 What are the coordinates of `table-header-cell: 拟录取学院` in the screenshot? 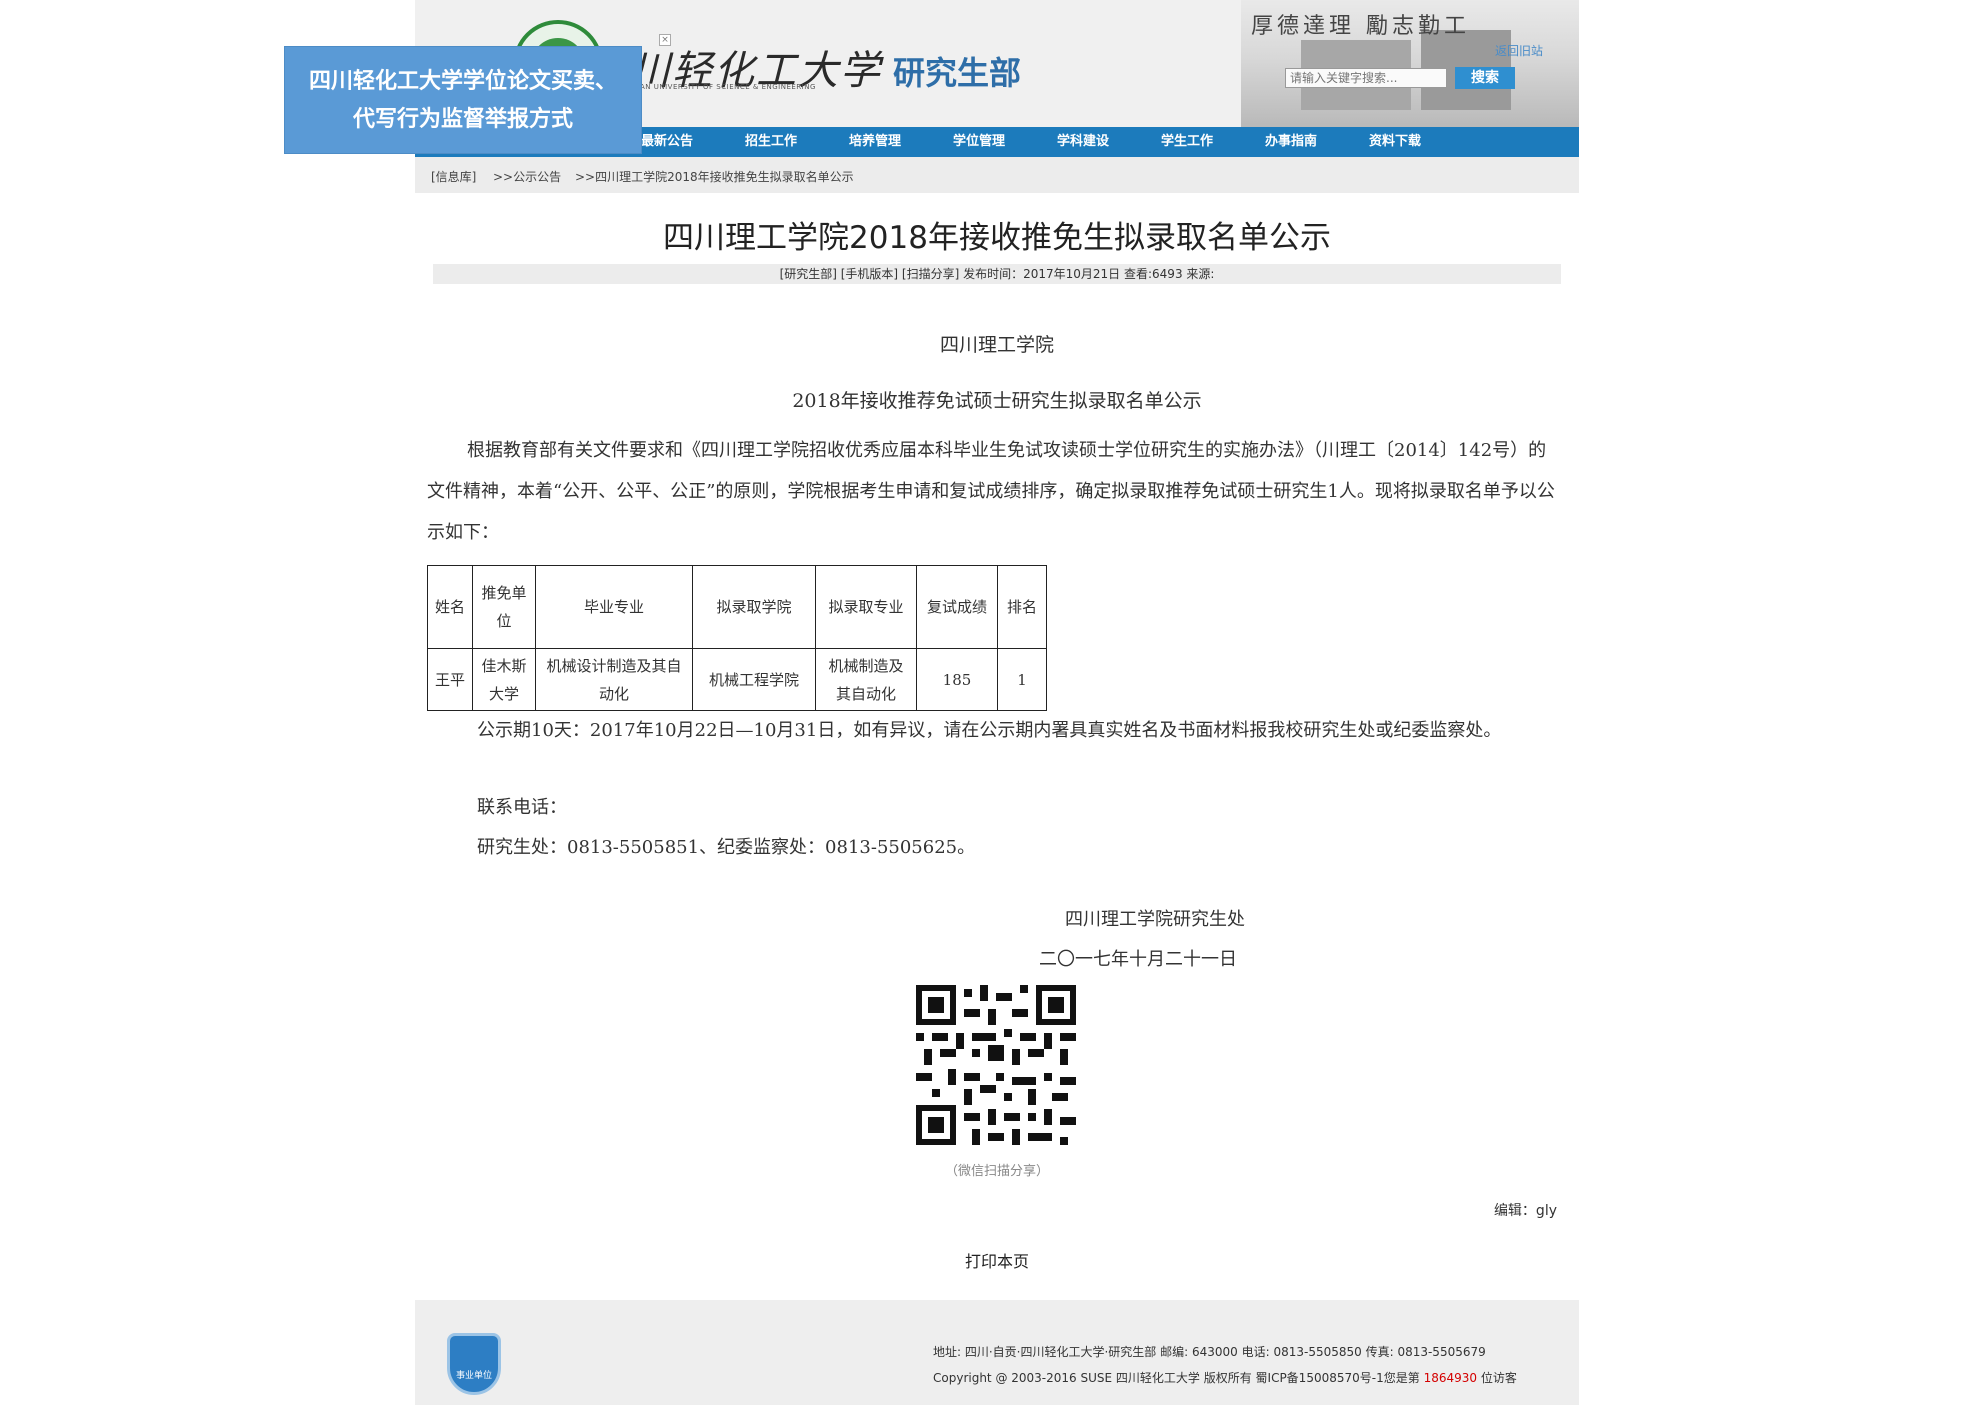 It's located at (754, 607).